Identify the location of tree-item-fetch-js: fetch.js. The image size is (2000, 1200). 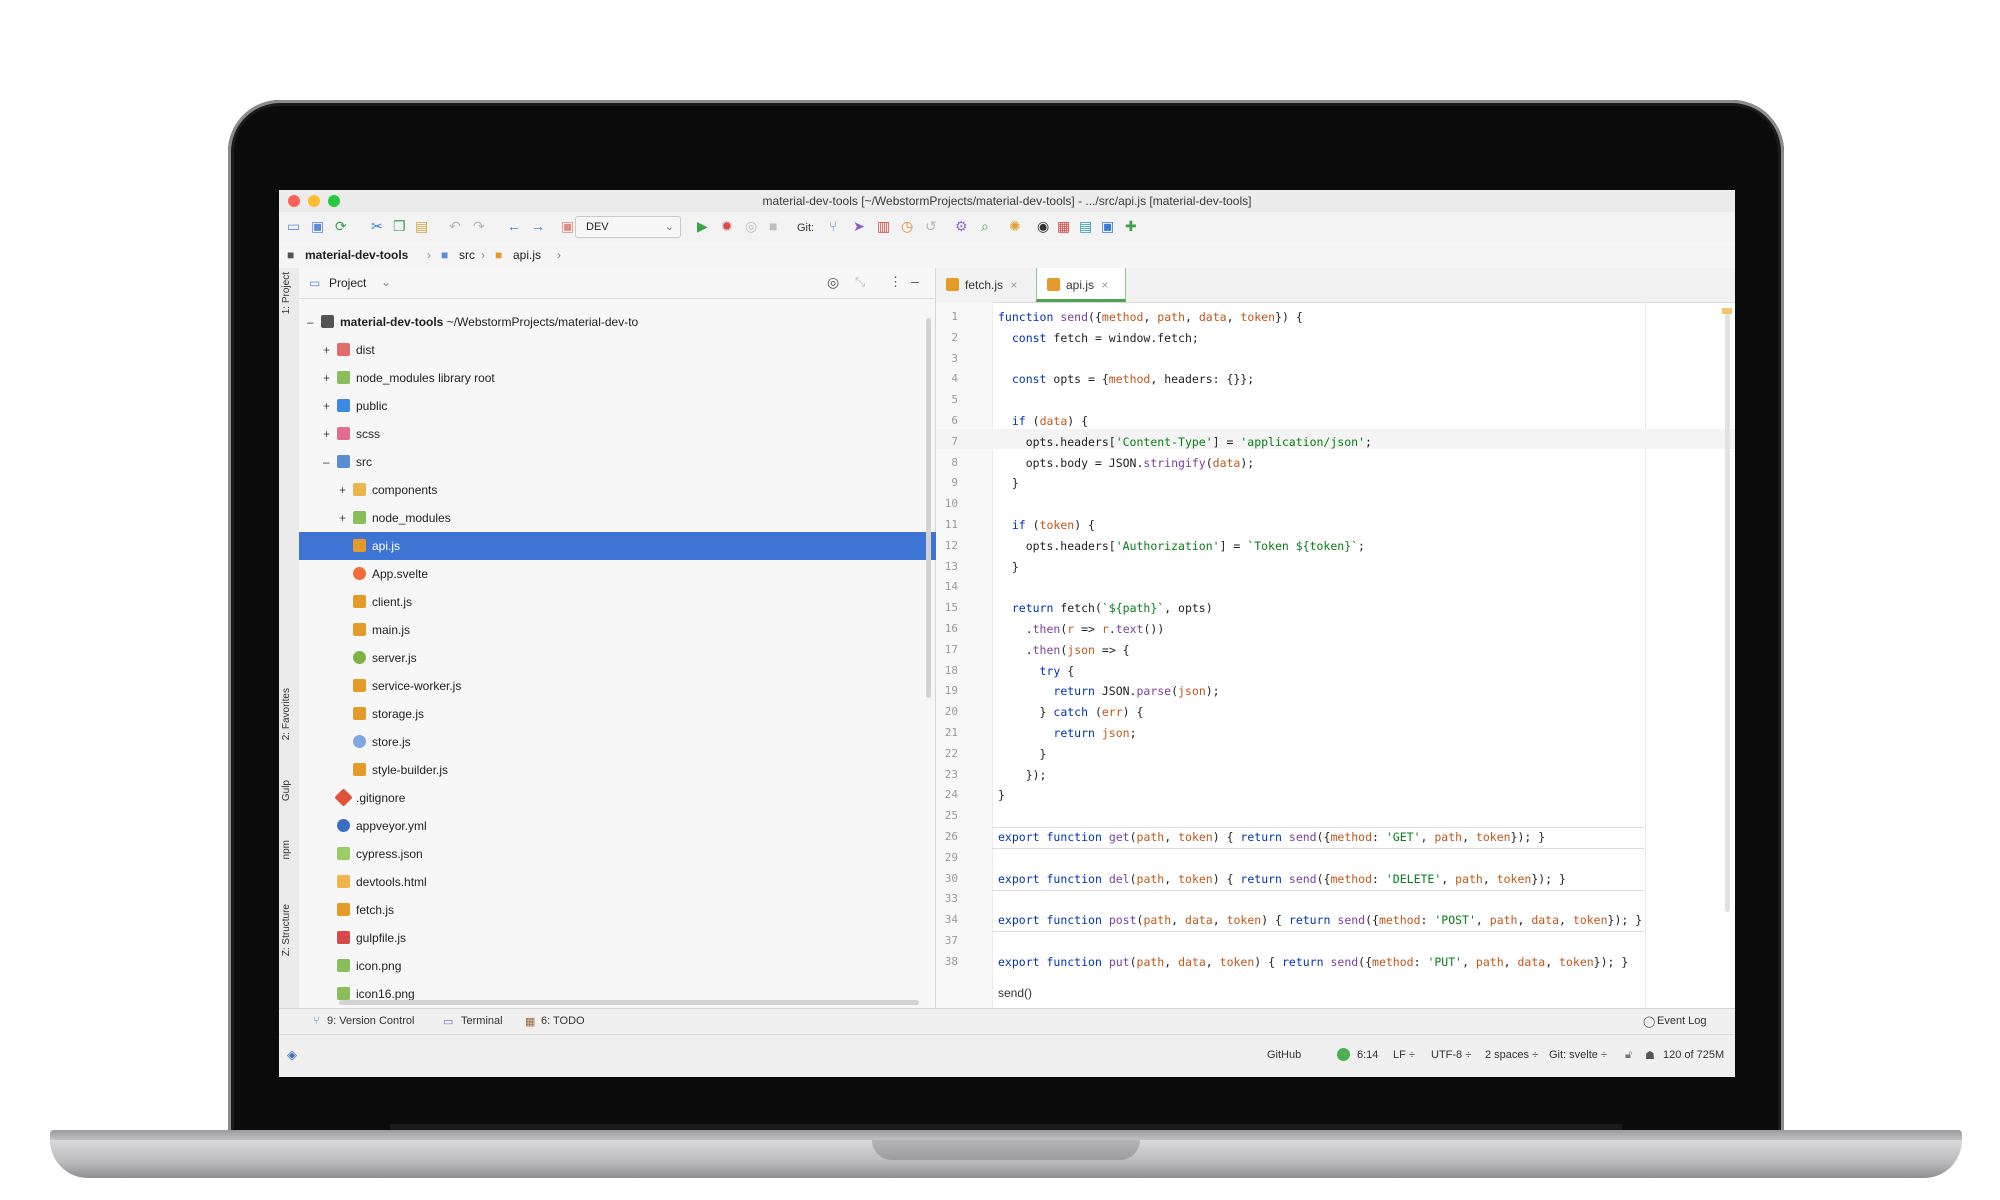
(621, 910).